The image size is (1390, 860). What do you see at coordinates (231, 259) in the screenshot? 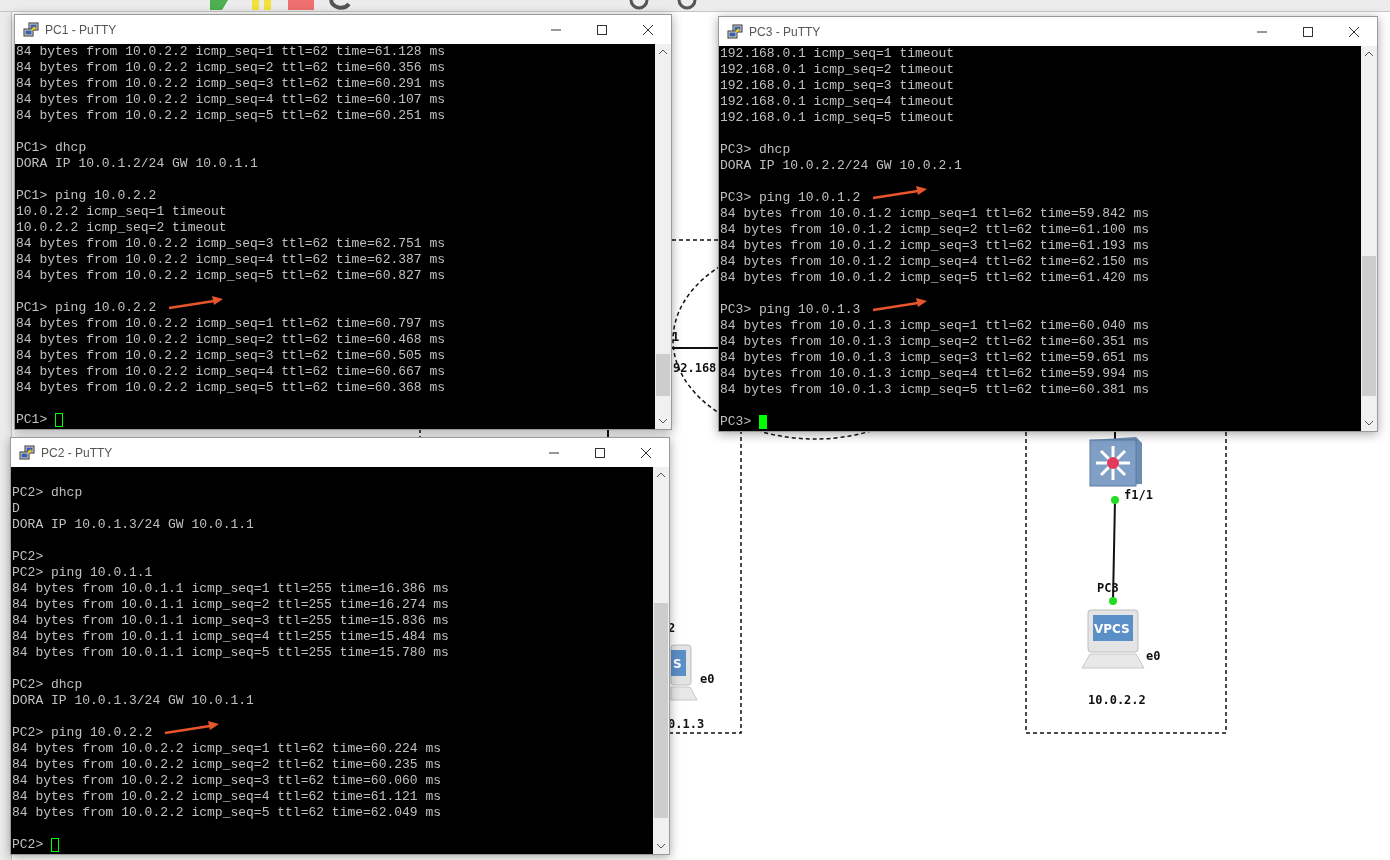
I see `terminal-line: 84 bytes from 10.0.2.2 icmp_seq=4 ttl=62 time=62.387 ms` at bounding box center [231, 259].